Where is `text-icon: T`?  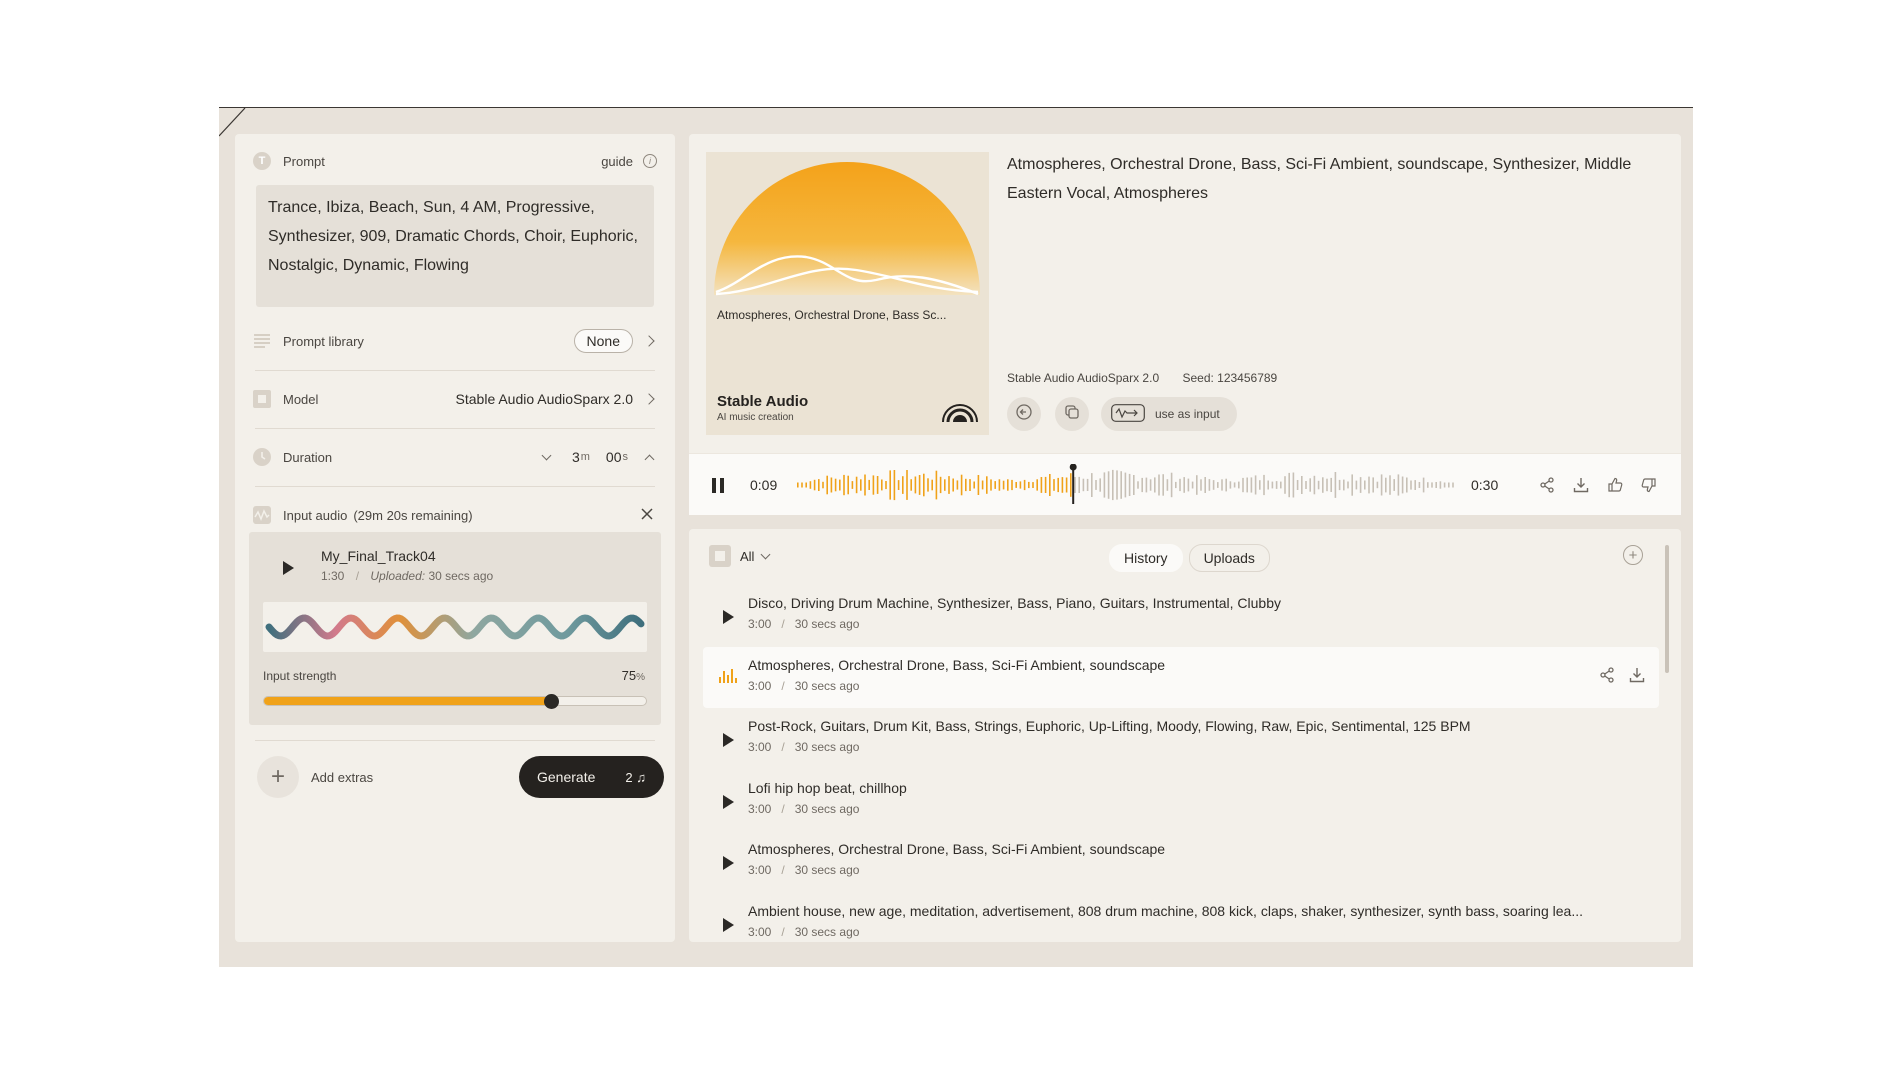 text-icon: T is located at coordinates (262, 161).